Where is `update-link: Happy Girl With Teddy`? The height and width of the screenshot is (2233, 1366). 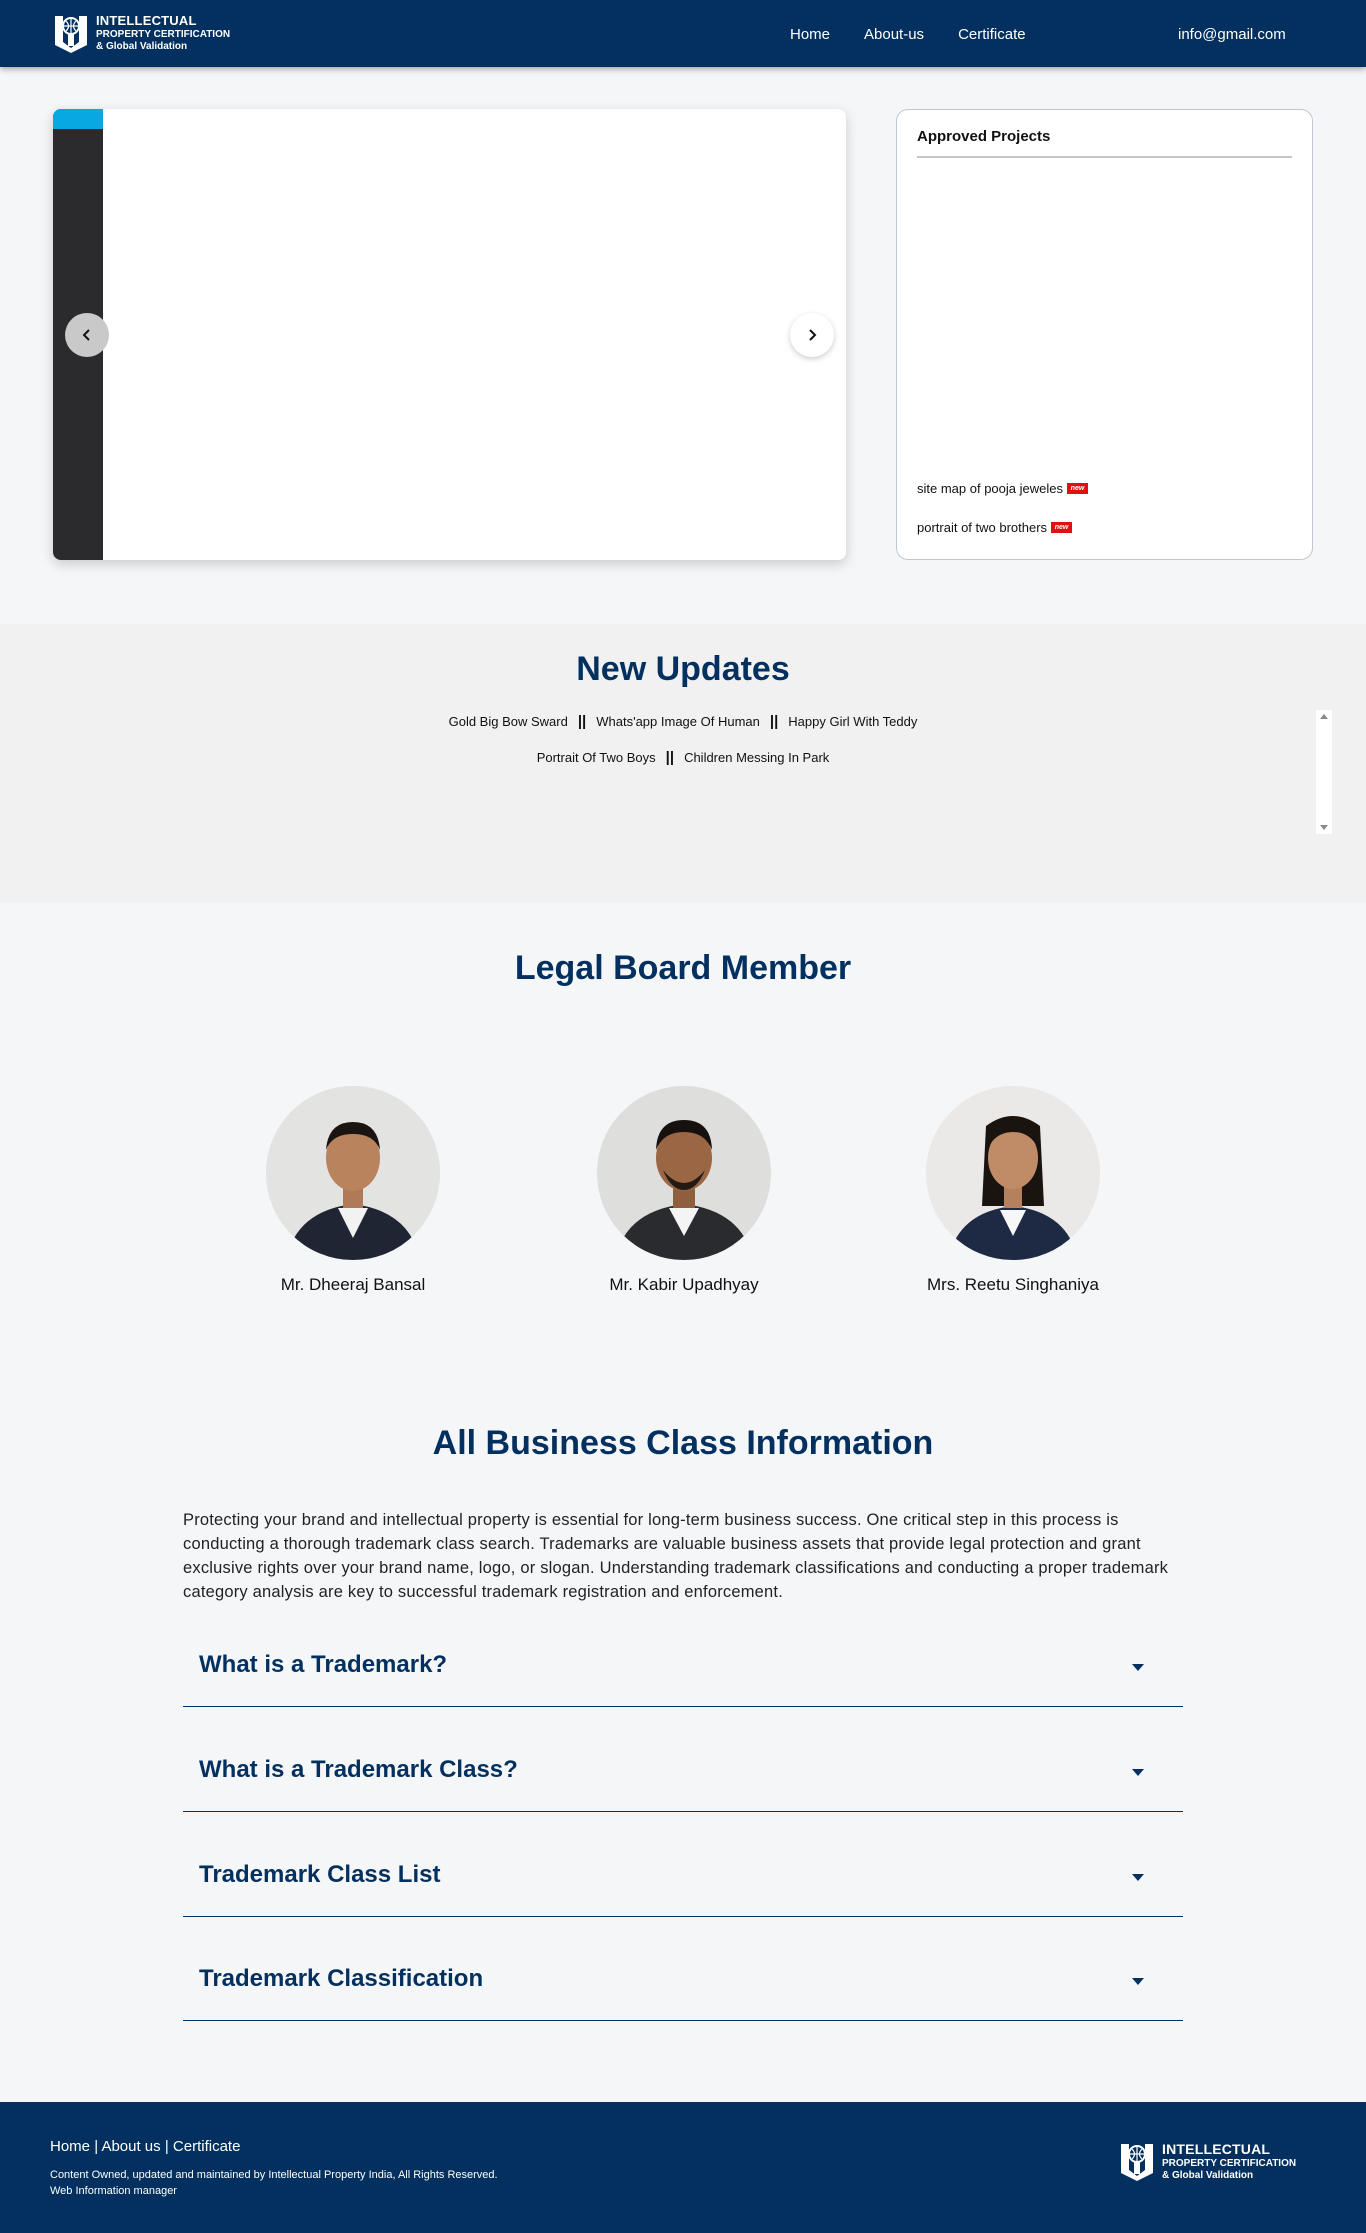 update-link: Happy Girl With Teddy is located at coordinates (852, 721).